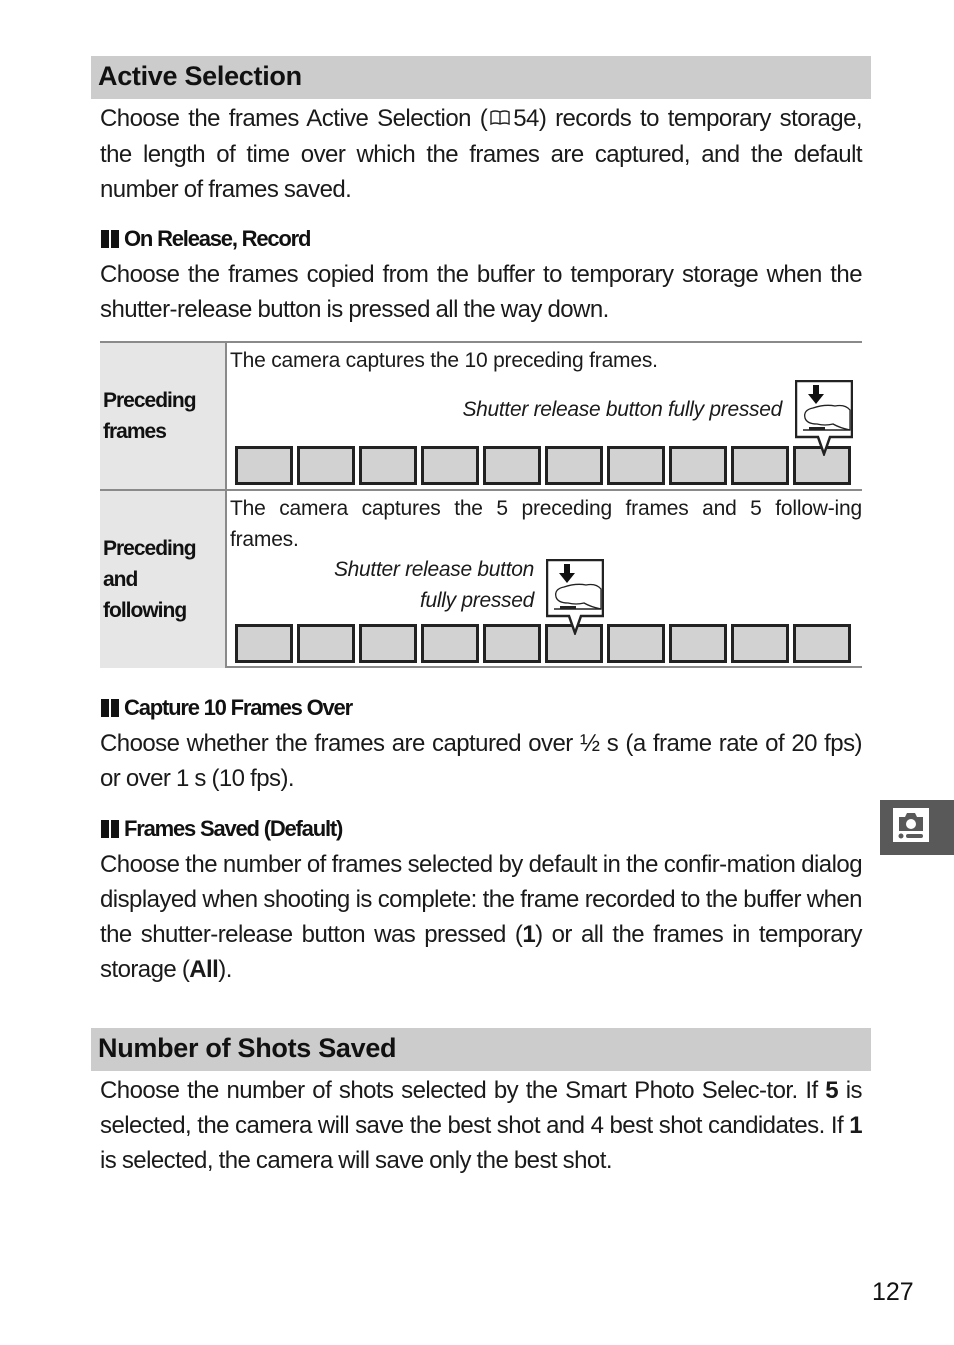  What do you see at coordinates (227, 708) in the screenshot?
I see `subheading-capture-over: Capture 10 Frames Over` at bounding box center [227, 708].